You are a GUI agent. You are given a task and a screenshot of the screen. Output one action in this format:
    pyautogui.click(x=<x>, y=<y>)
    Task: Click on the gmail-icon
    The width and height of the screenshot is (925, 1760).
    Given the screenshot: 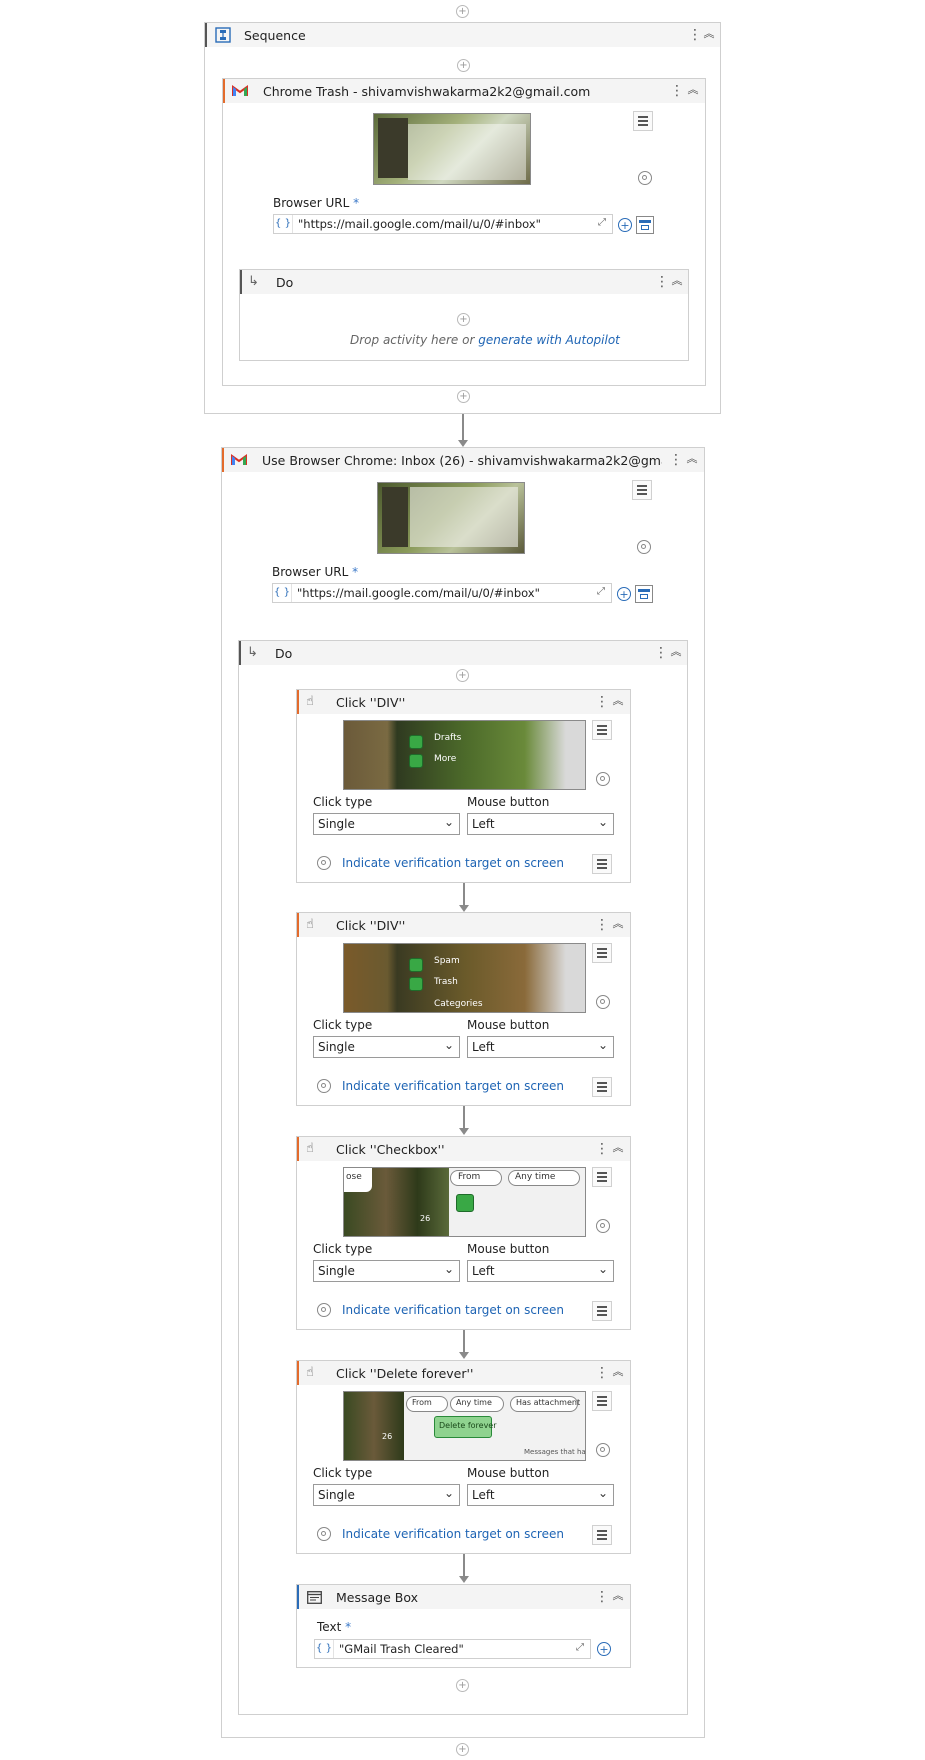 What is the action you would take?
    pyautogui.click(x=239, y=459)
    